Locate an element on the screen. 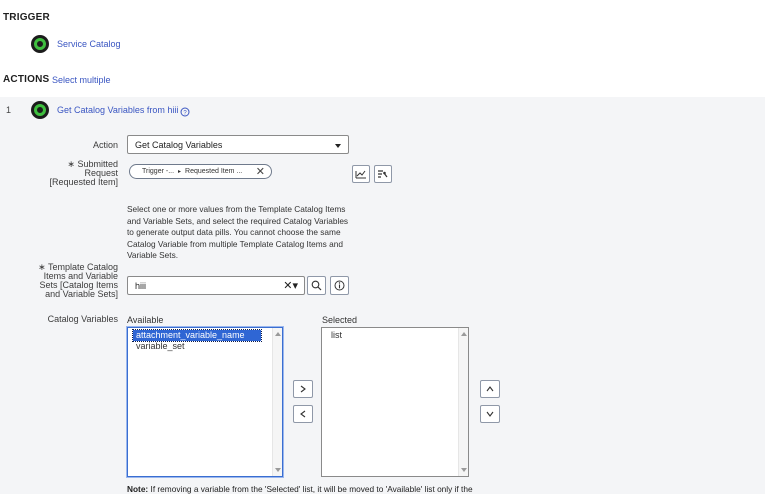 The image size is (765, 494). selected-scrollbar is located at coordinates (463, 402).